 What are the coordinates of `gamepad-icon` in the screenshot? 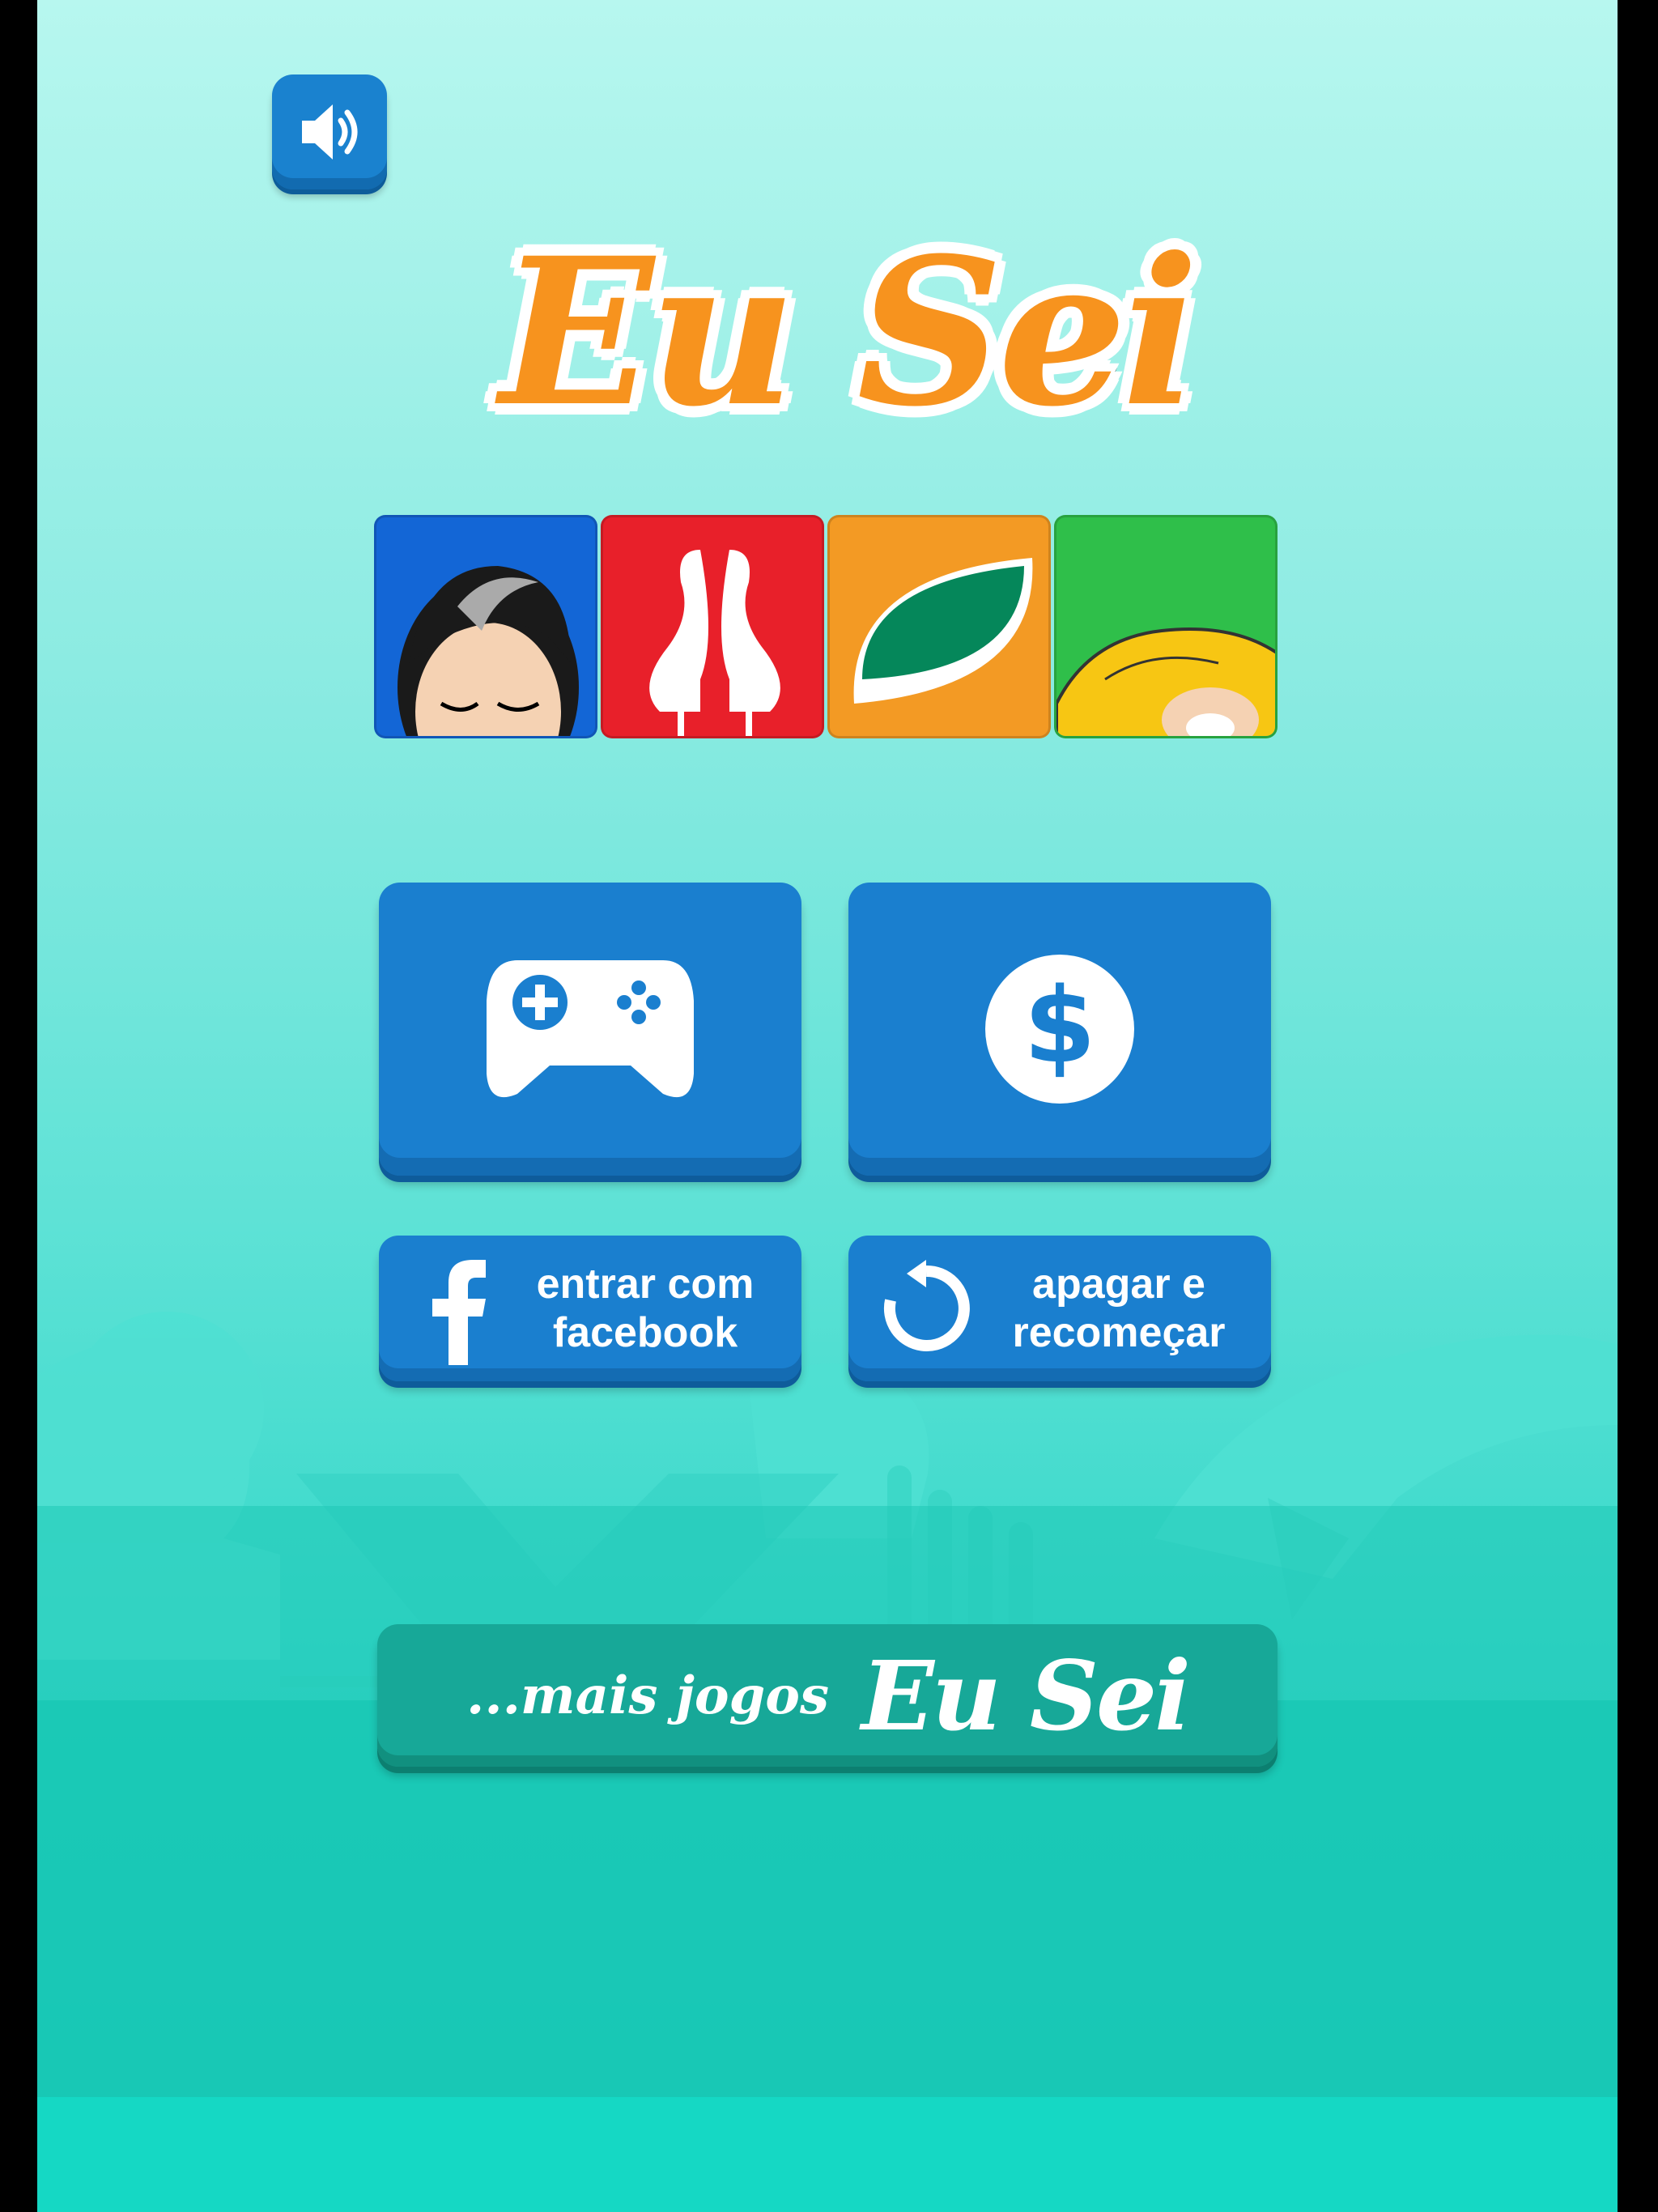 It's located at (590, 1029).